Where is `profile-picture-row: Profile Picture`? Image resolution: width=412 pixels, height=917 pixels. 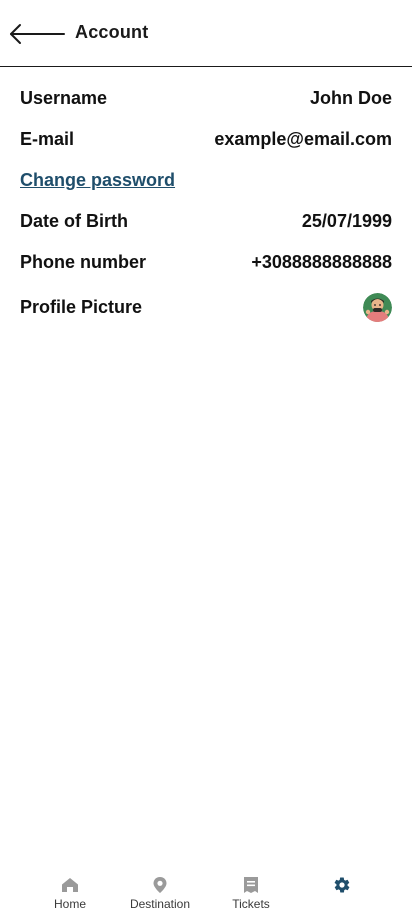 profile-picture-row: Profile Picture is located at coordinates (206, 307).